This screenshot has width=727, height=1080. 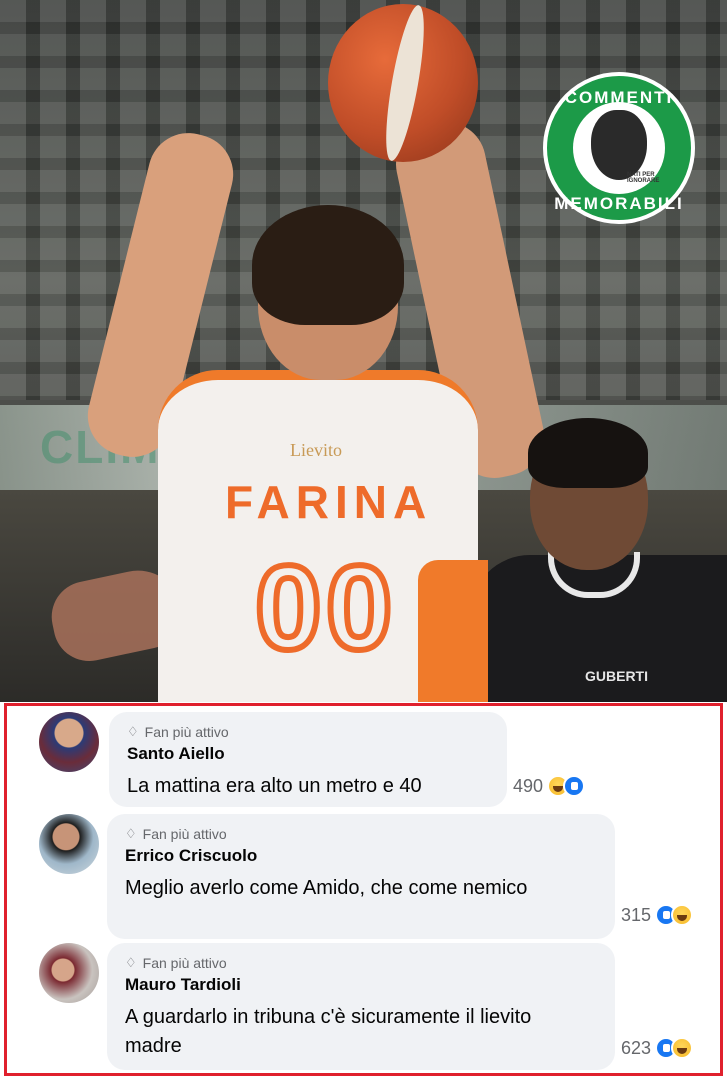 What do you see at coordinates (657, 915) in the screenshot?
I see `reaction-summary: 315` at bounding box center [657, 915].